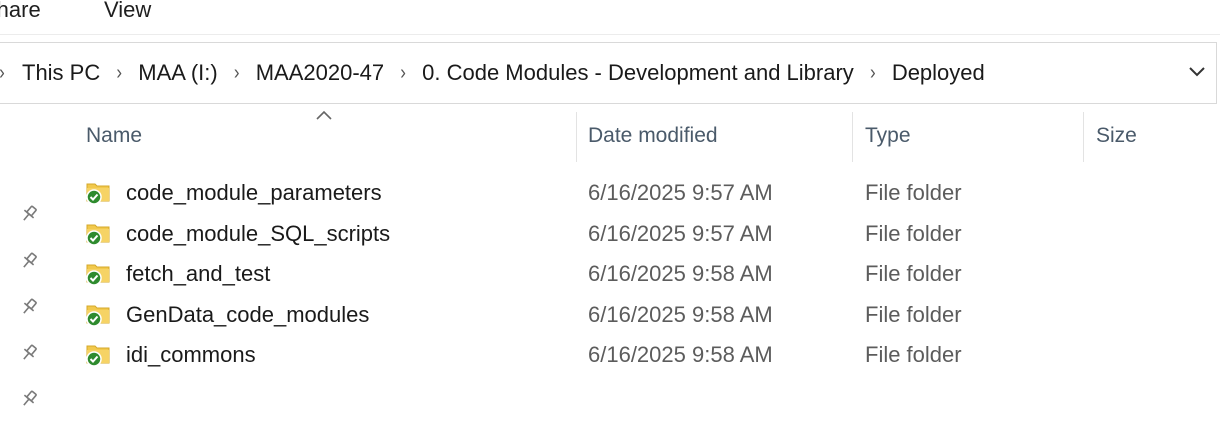  Describe the element at coordinates (247, 315) in the screenshot. I see `file-name: GenData_code_modules` at that location.